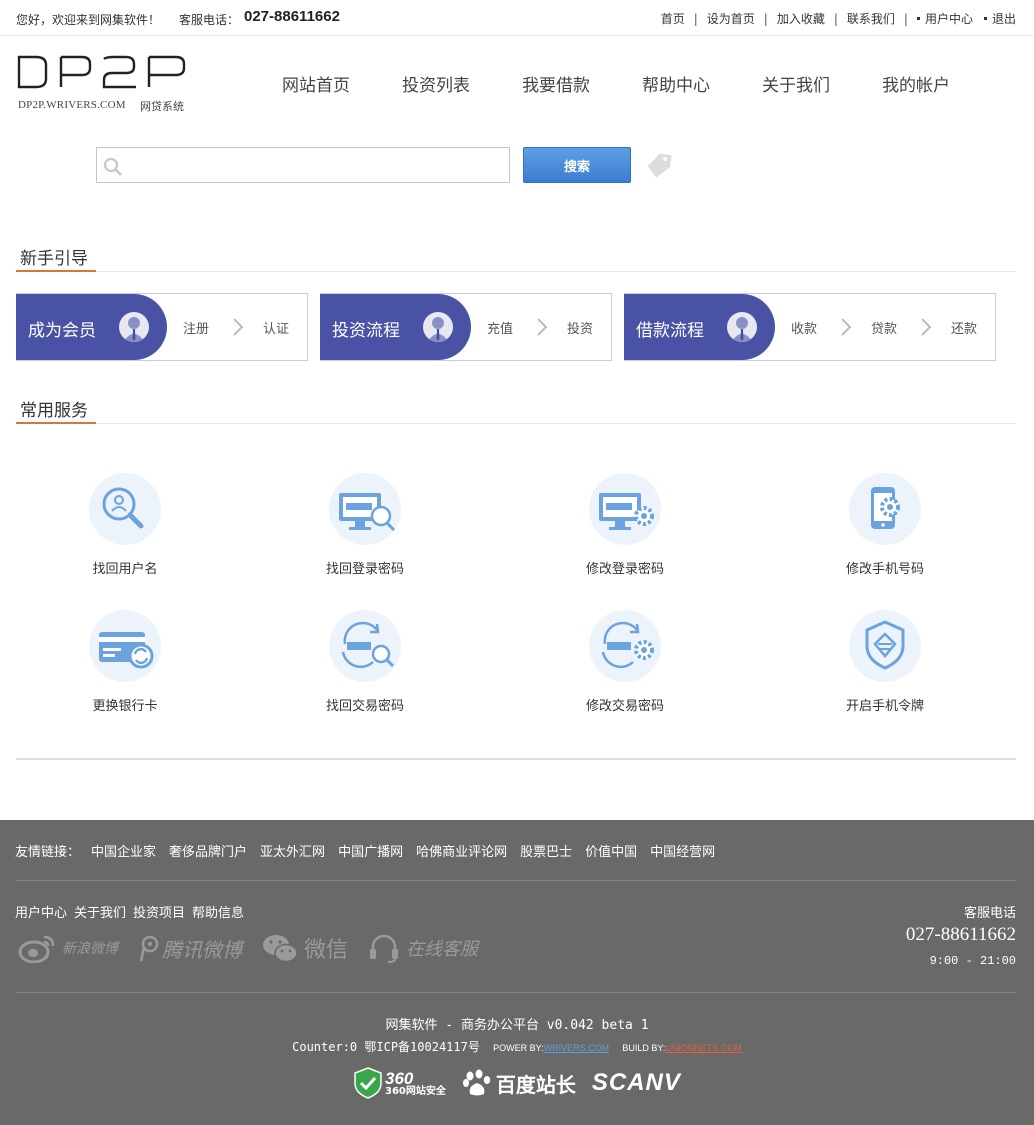 This screenshot has width=1034, height=1125. What do you see at coordinates (123, 508) in the screenshot?
I see `user-search-icon` at bounding box center [123, 508].